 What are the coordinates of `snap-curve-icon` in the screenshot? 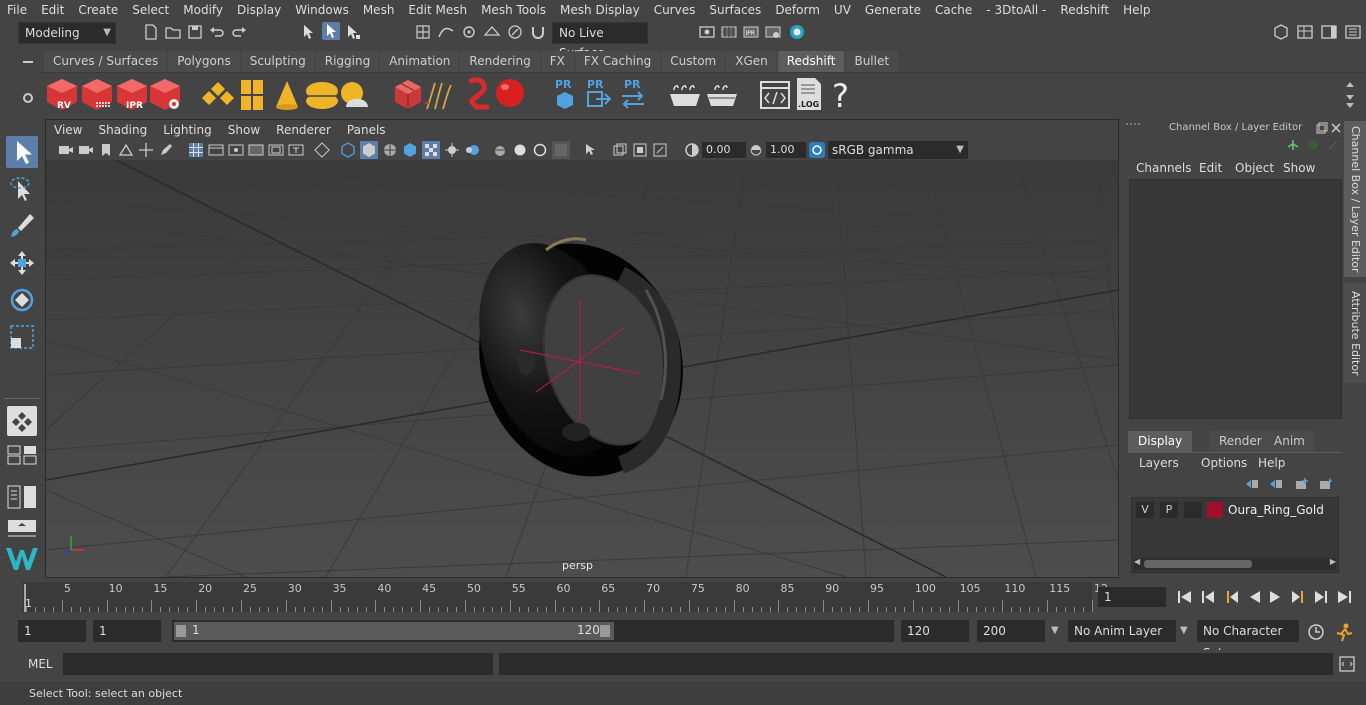 It's located at (446, 32).